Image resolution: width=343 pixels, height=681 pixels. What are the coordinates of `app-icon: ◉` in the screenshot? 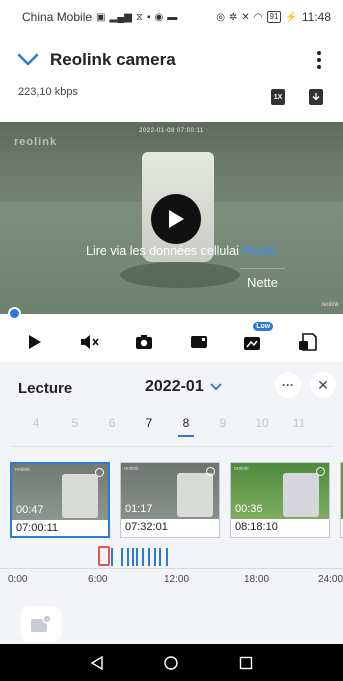 It's located at (159, 17).